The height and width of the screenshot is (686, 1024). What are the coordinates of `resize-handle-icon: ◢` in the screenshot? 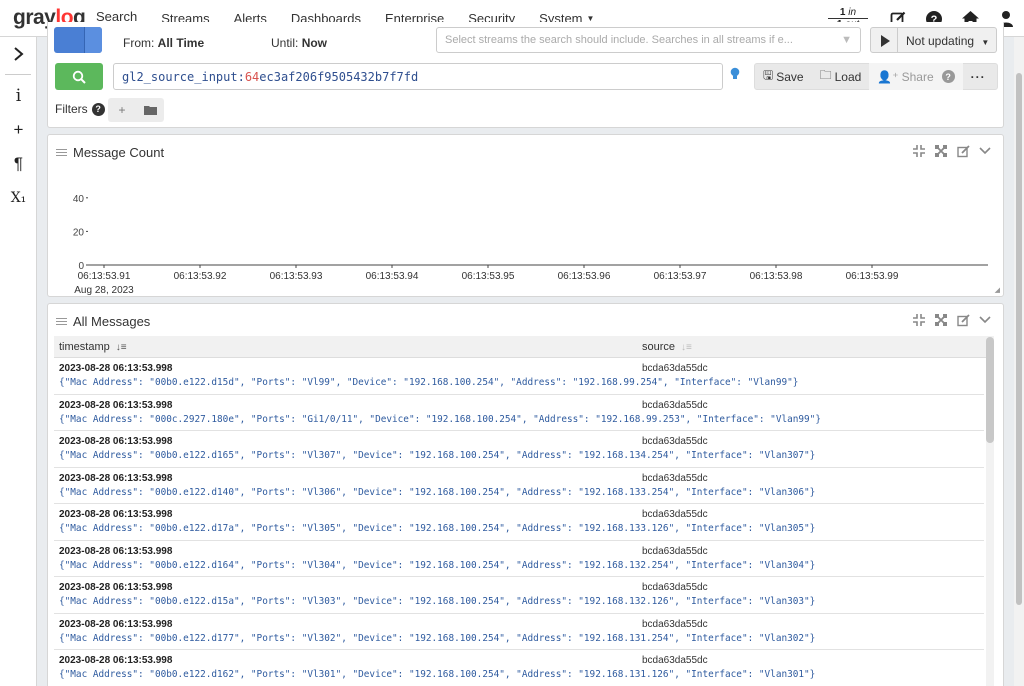 It's located at (997, 290).